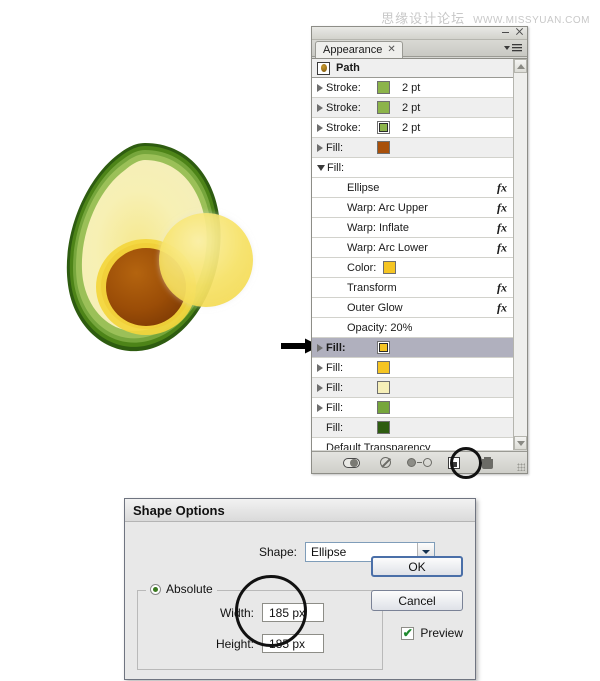  Describe the element at coordinates (412, 288) in the screenshot. I see `appearance-row-effect-transform: Transform fx` at that location.